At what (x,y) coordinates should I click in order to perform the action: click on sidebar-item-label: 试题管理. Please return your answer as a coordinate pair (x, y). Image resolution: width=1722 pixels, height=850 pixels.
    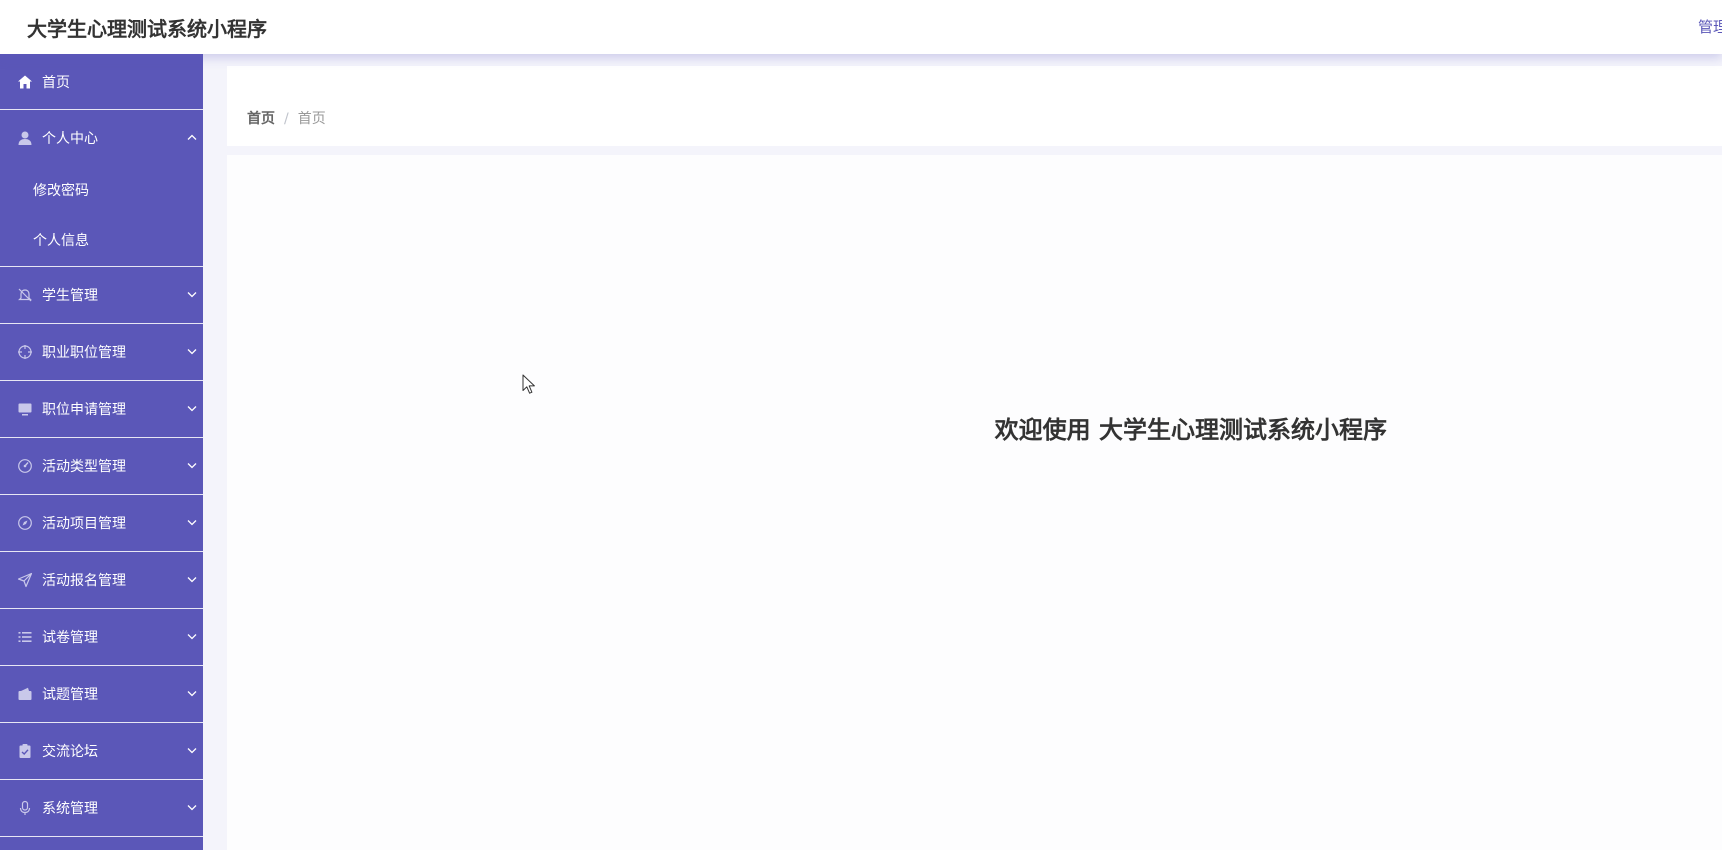
    Looking at the image, I should click on (70, 695).